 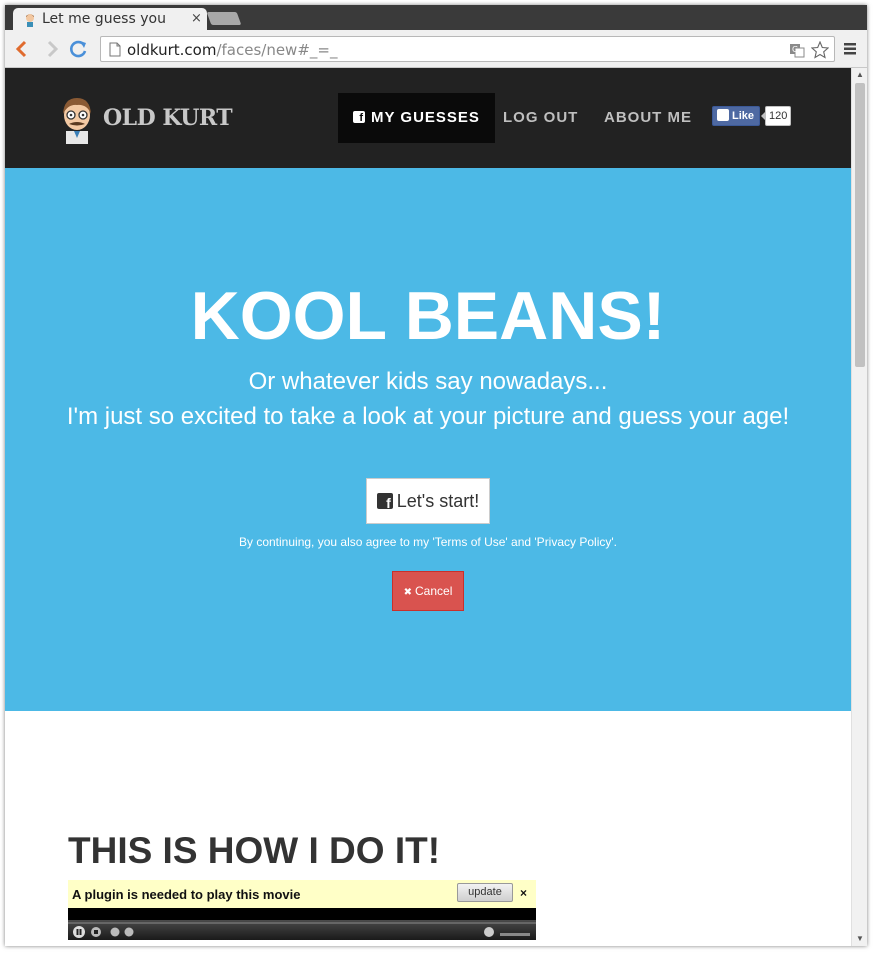 I want to click on player-controls-icons, so click(x=302, y=930).